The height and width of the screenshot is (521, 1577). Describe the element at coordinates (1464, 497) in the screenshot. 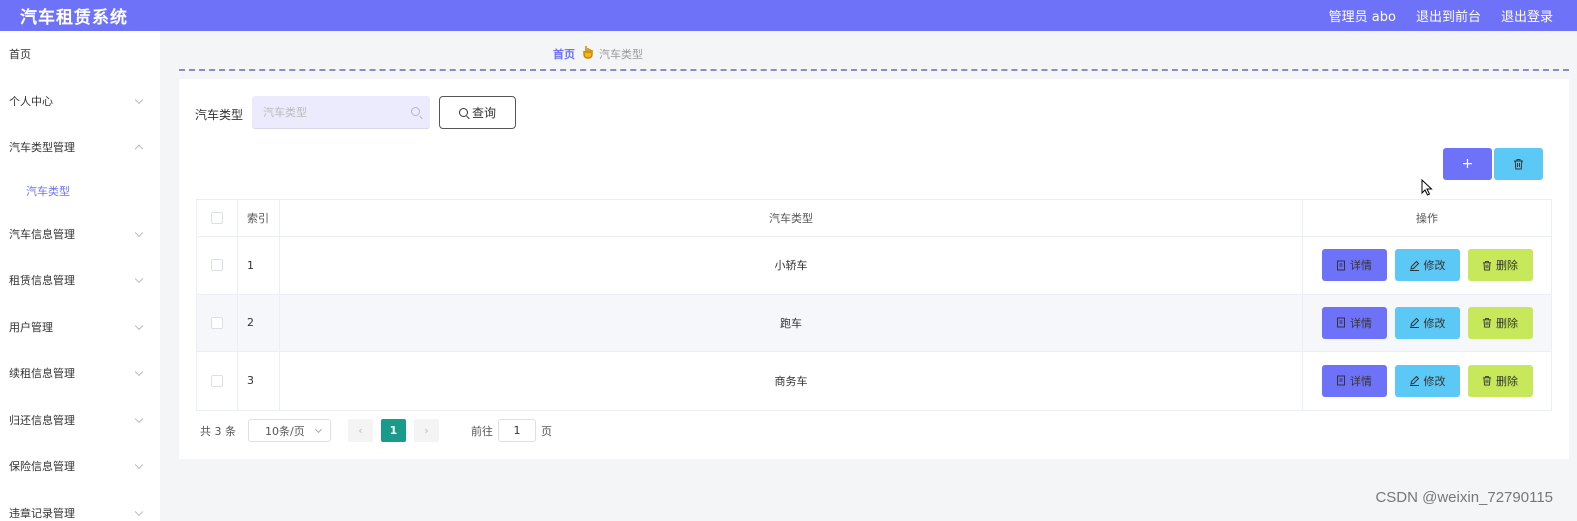

I see `watermark: CSDN @weixin_72790115` at that location.